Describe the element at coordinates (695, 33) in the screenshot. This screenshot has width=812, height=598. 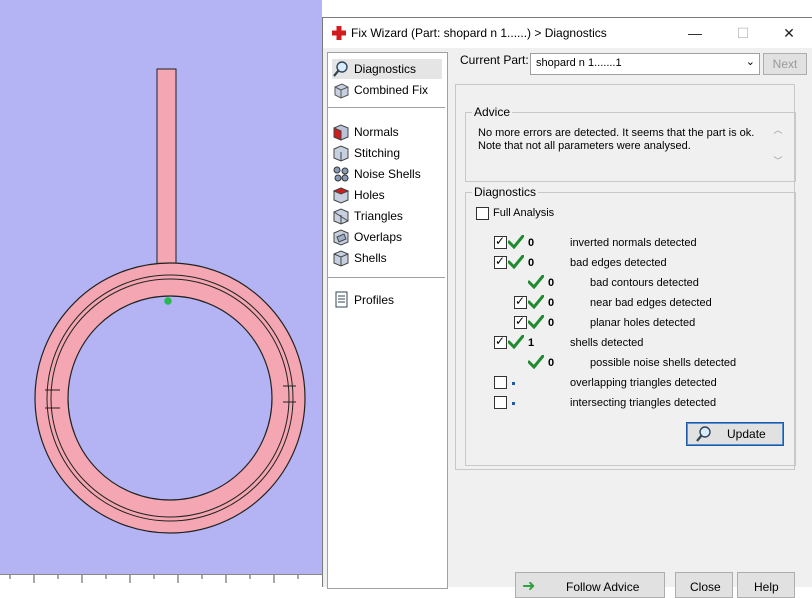
I see `minimize-button: —` at that location.